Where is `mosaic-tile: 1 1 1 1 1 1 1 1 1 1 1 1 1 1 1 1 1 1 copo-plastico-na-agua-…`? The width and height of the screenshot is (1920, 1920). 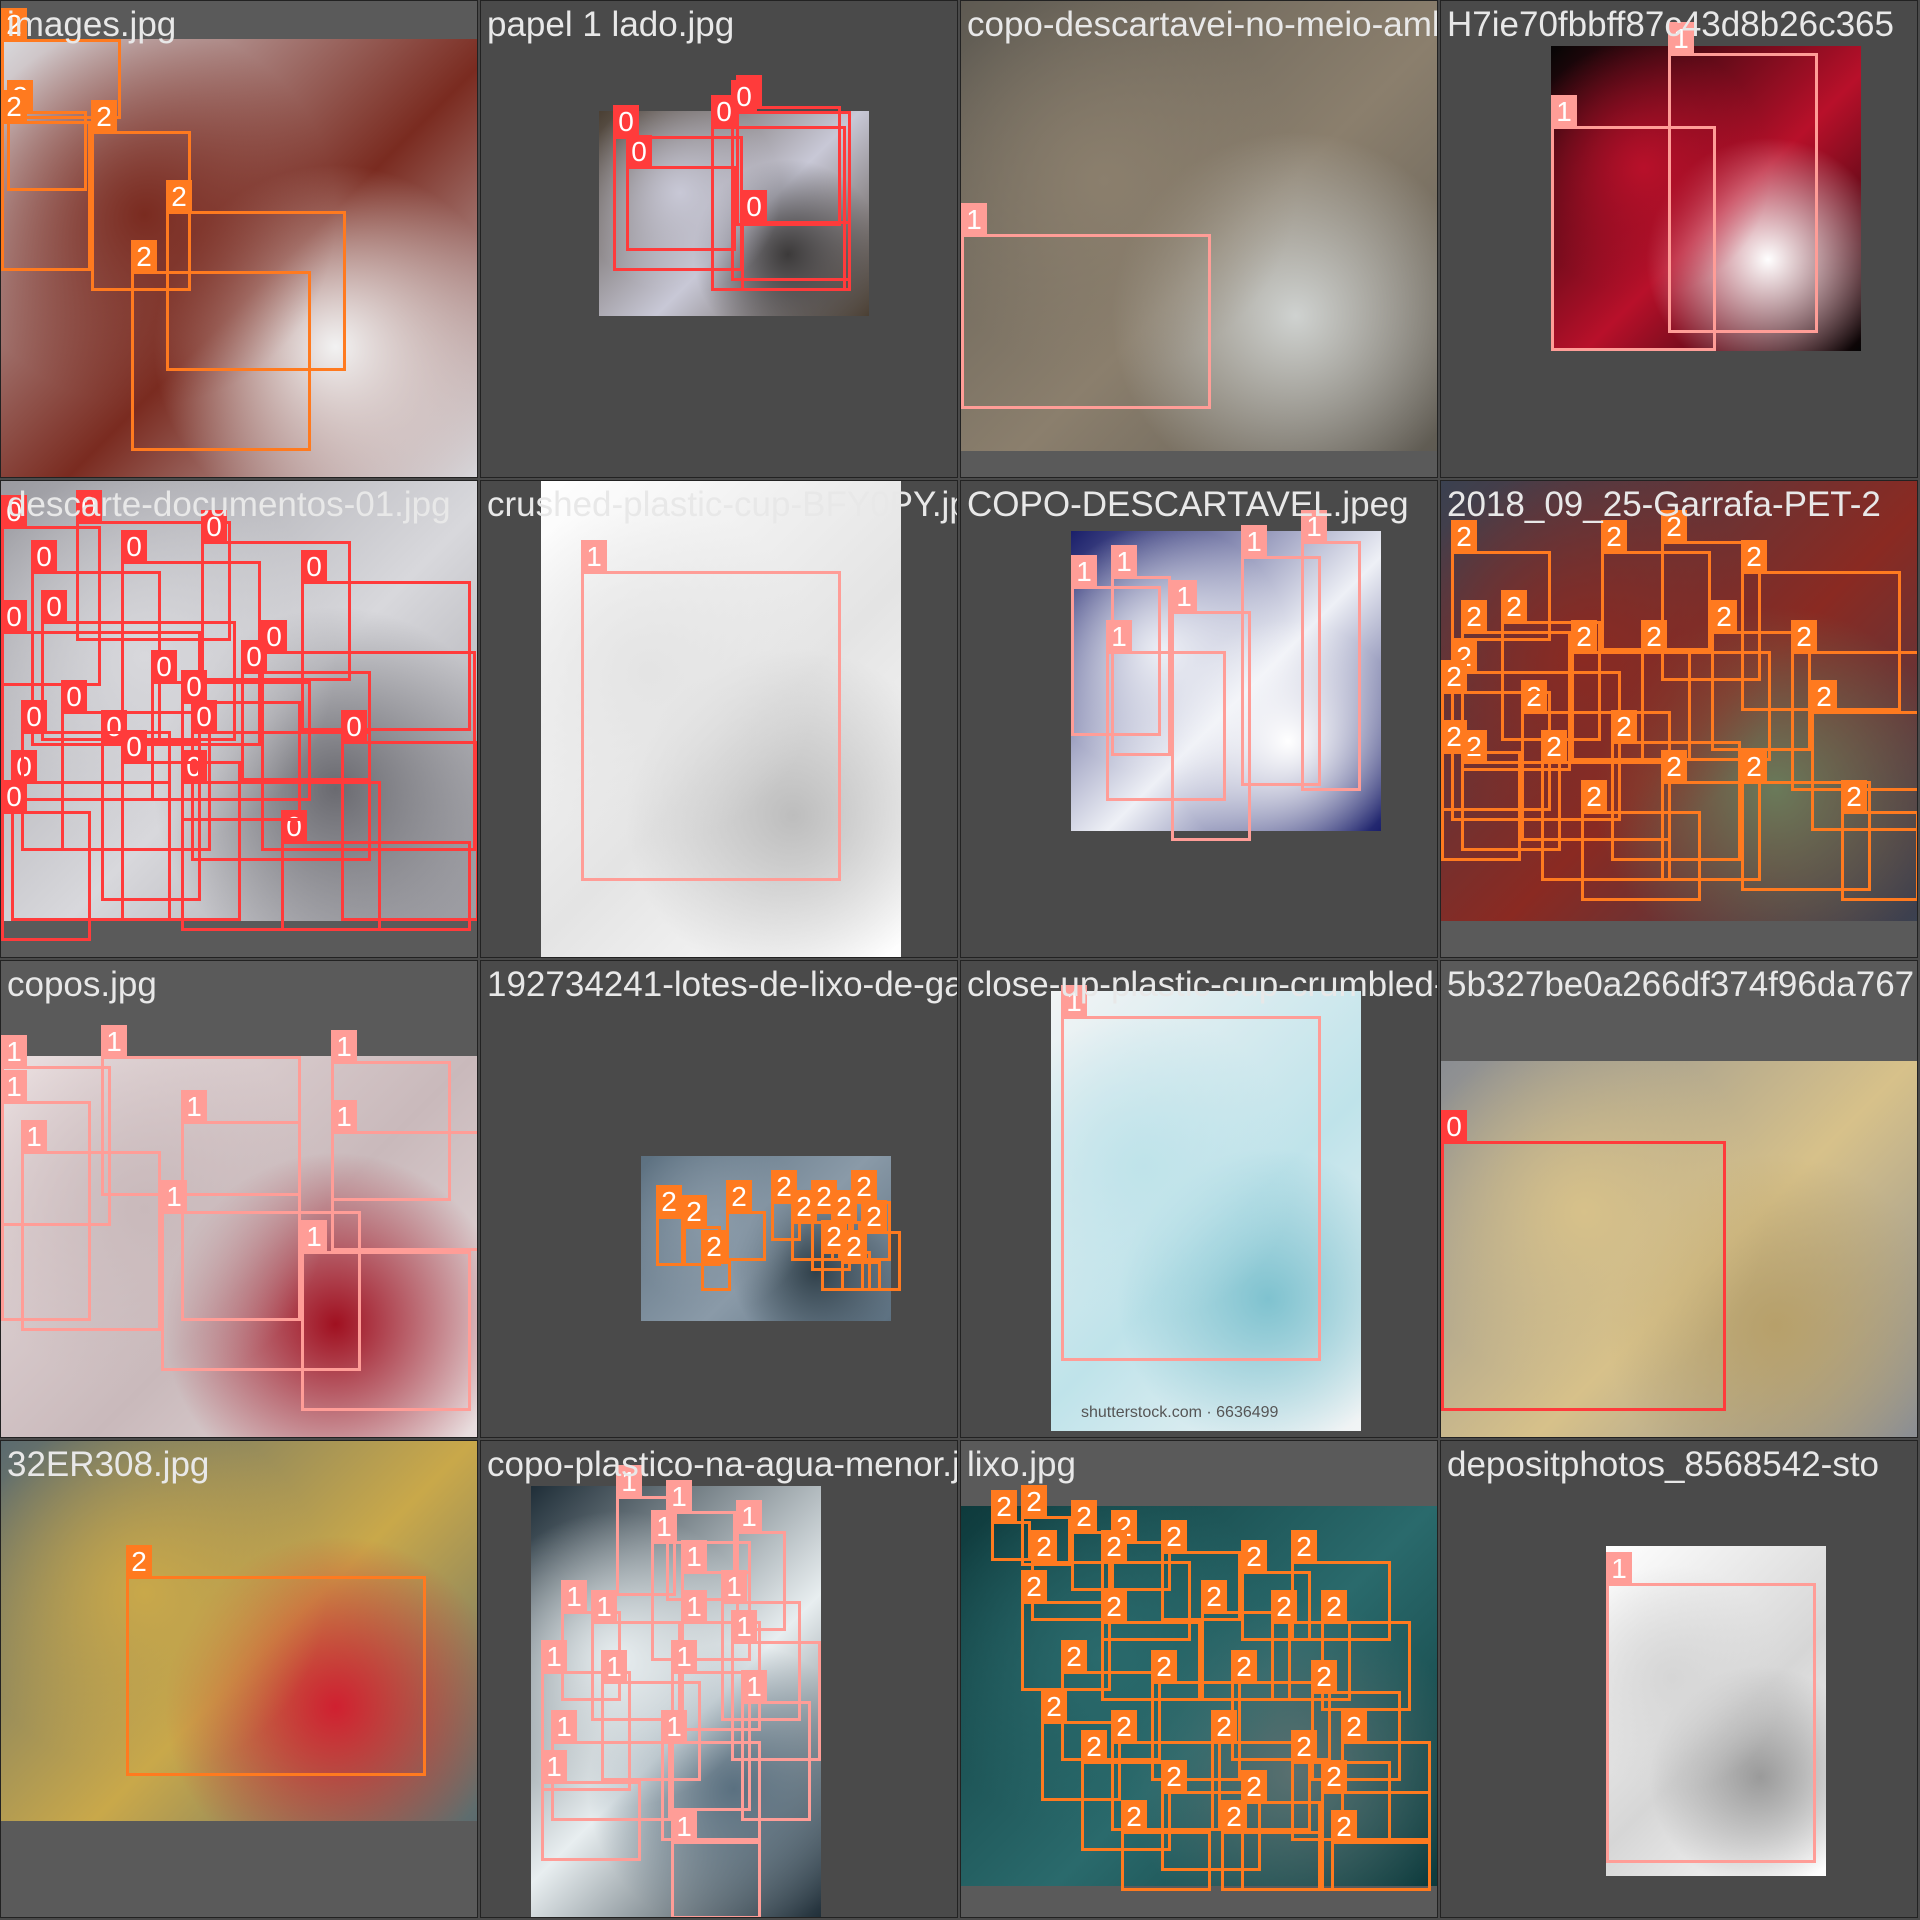
mosaic-tile: 1 1 1 1 1 1 1 1 1 1 1 1 1 1 1 1 1 1 copo-plastico-na-agua-… is located at coordinates (719, 1679).